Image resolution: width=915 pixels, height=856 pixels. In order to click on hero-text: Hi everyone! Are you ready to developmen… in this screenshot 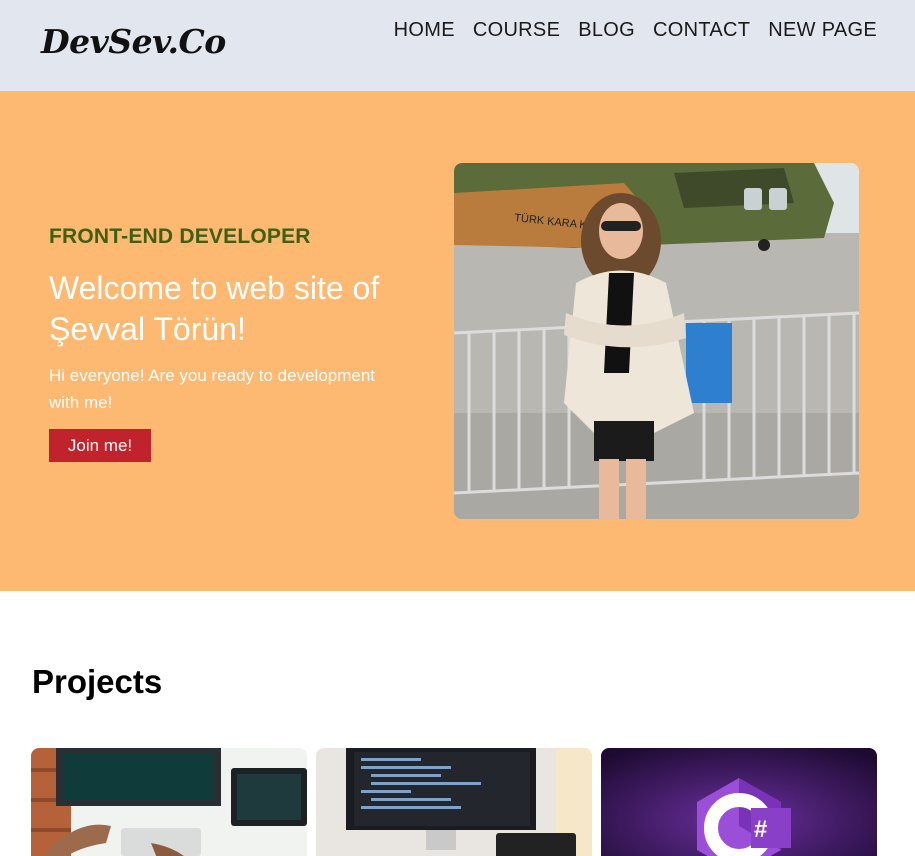, I will do `click(212, 389)`.